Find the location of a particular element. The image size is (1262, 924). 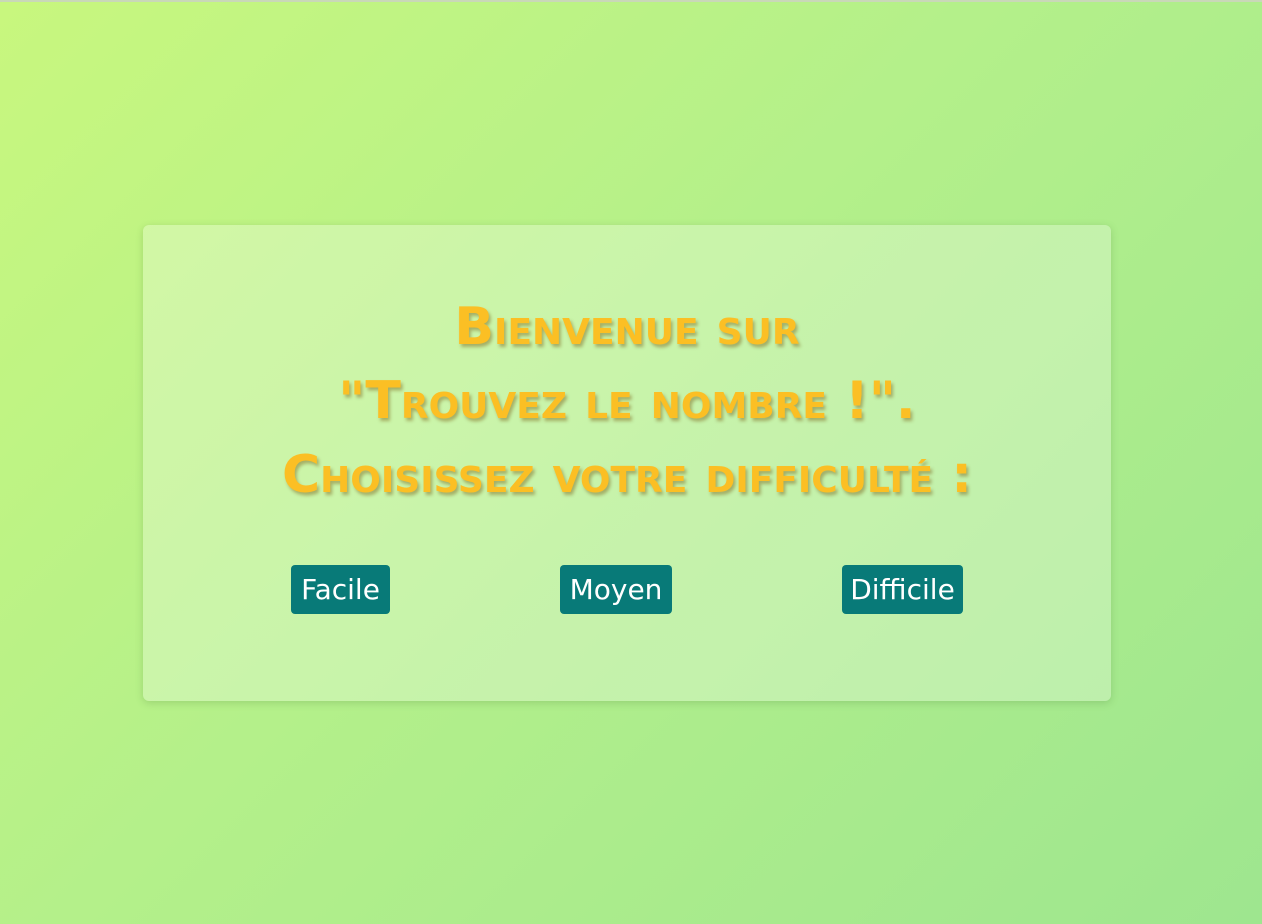

difficulty-hard-button: Difficile is located at coordinates (902, 589).